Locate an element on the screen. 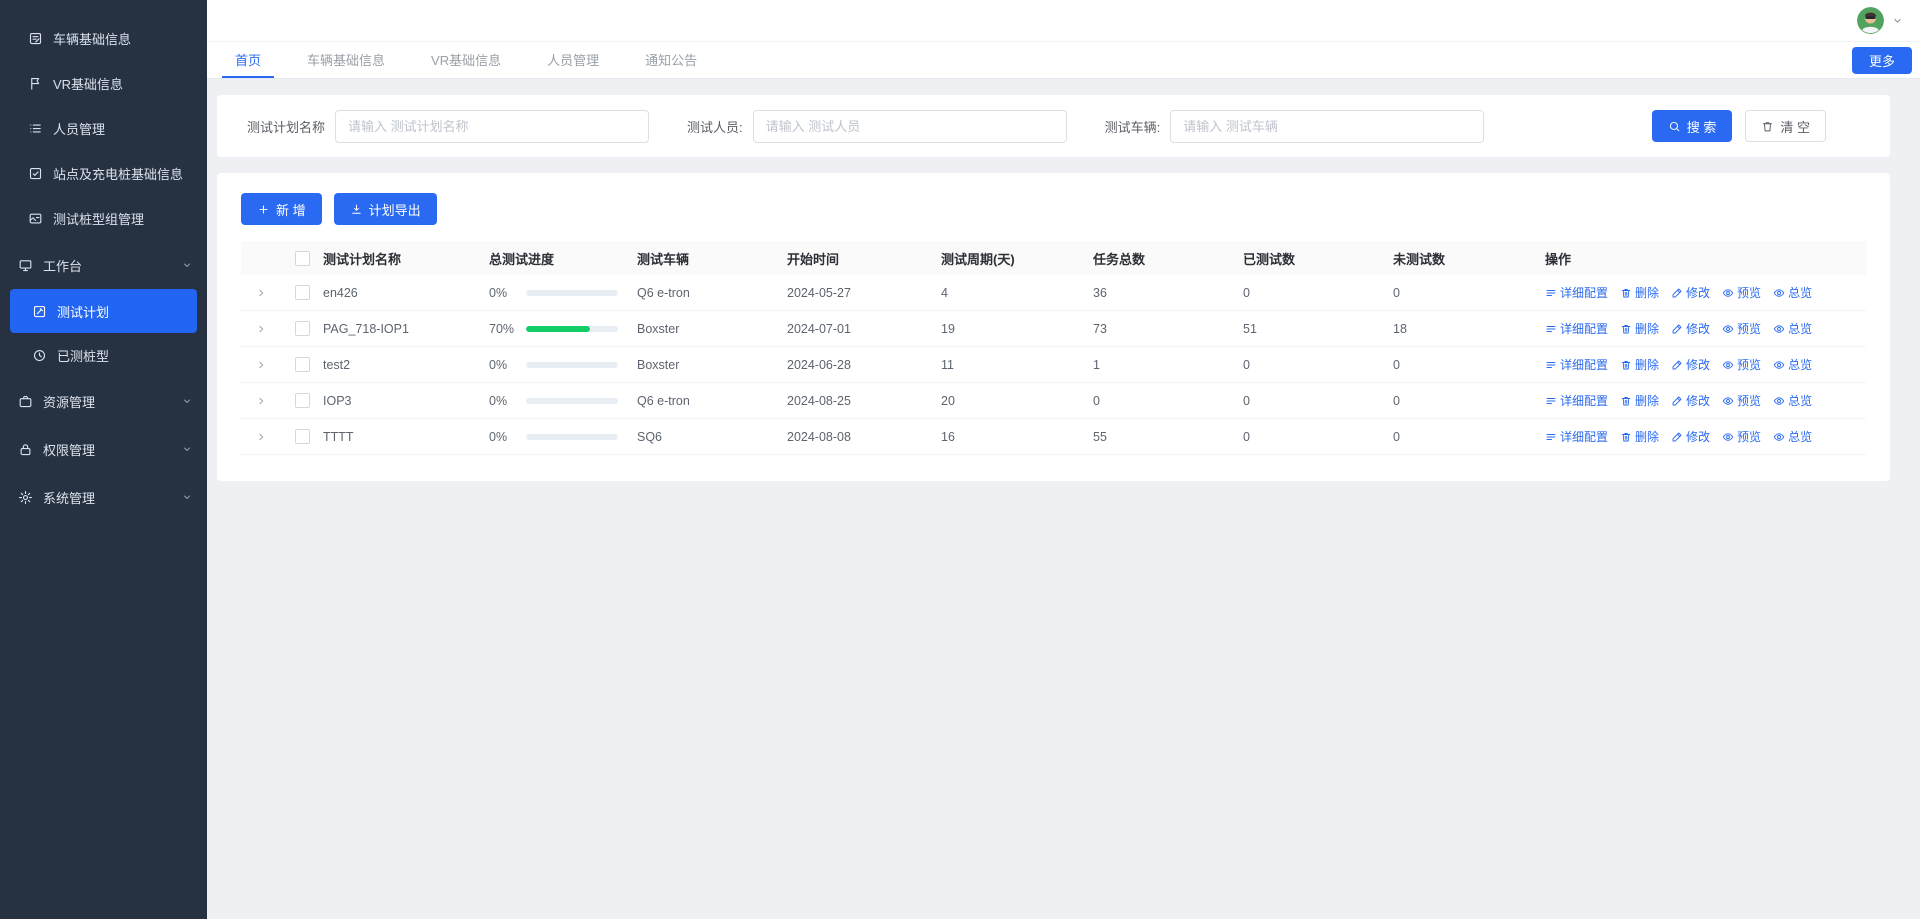 This screenshot has width=1920, height=919. sidebar-item-active: 测试计划 is located at coordinates (103, 311).